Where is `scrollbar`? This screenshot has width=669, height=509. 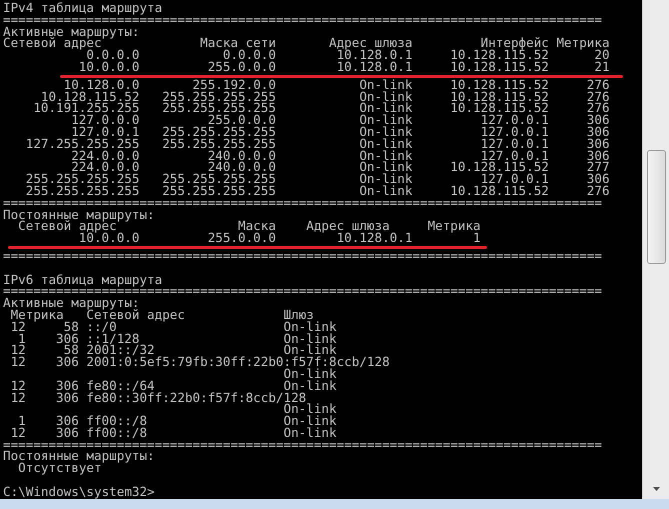 scrollbar is located at coordinates (655, 249).